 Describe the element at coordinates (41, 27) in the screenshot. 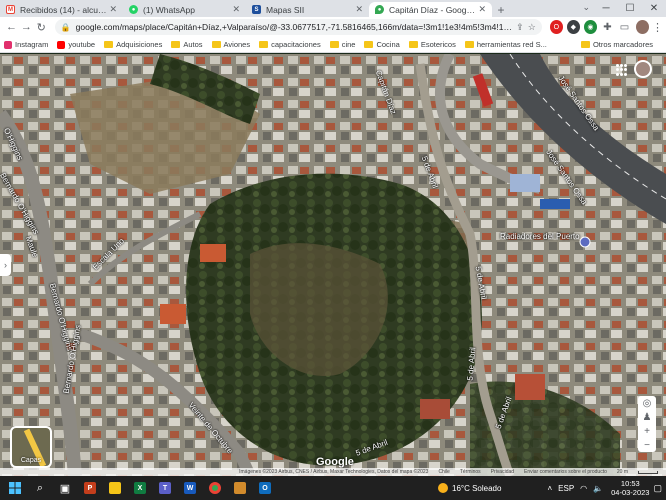

I see `reload-icon: ↻` at that location.